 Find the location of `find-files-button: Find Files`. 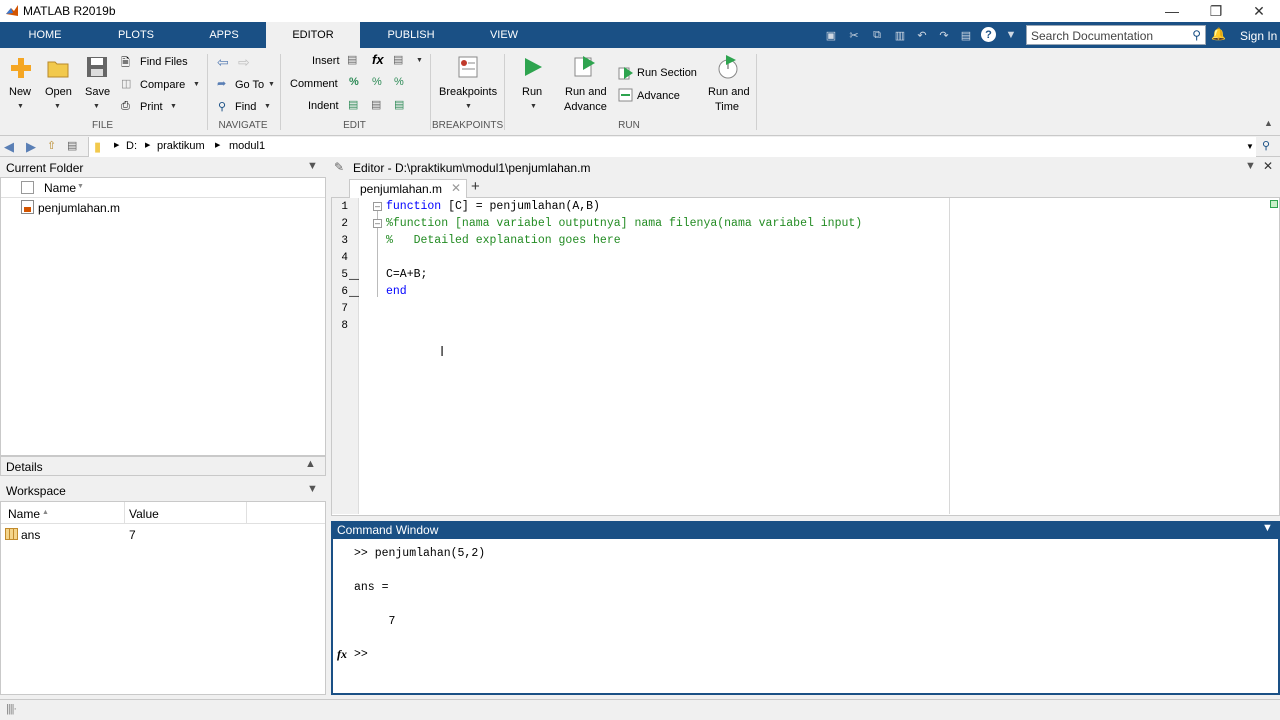

find-files-button: Find Files is located at coordinates (164, 62).